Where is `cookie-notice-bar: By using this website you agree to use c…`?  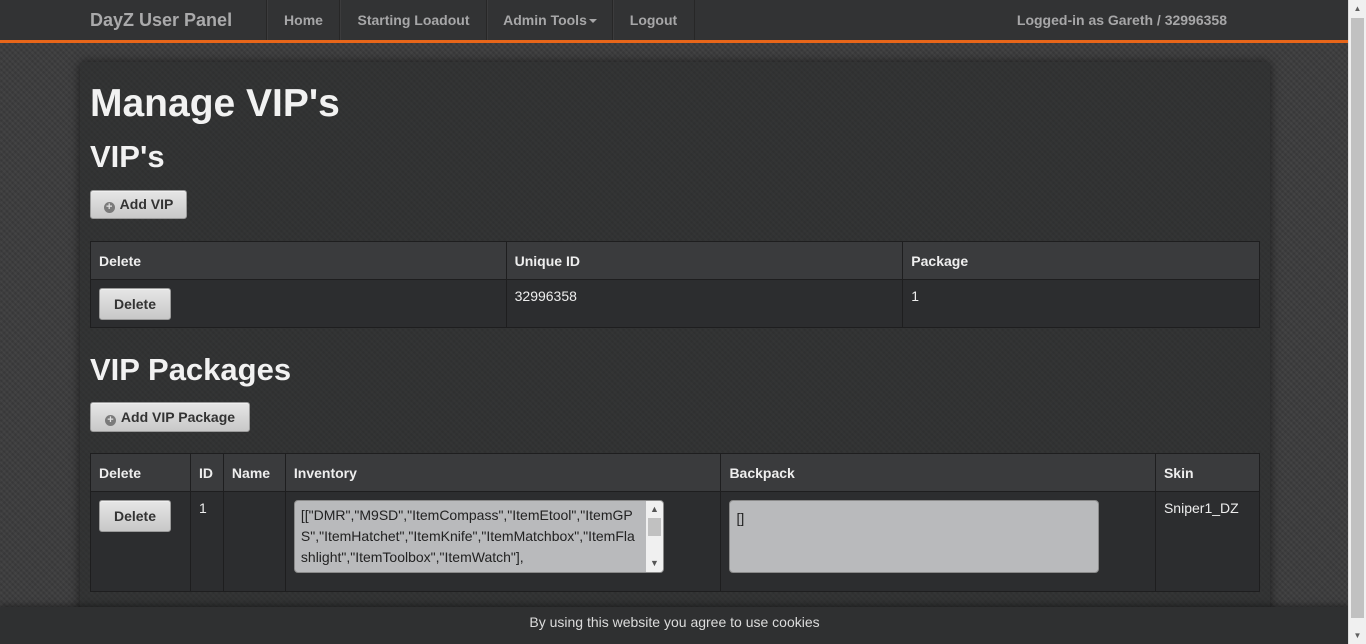 cookie-notice-bar: By using this website you agree to use c… is located at coordinates (674, 625).